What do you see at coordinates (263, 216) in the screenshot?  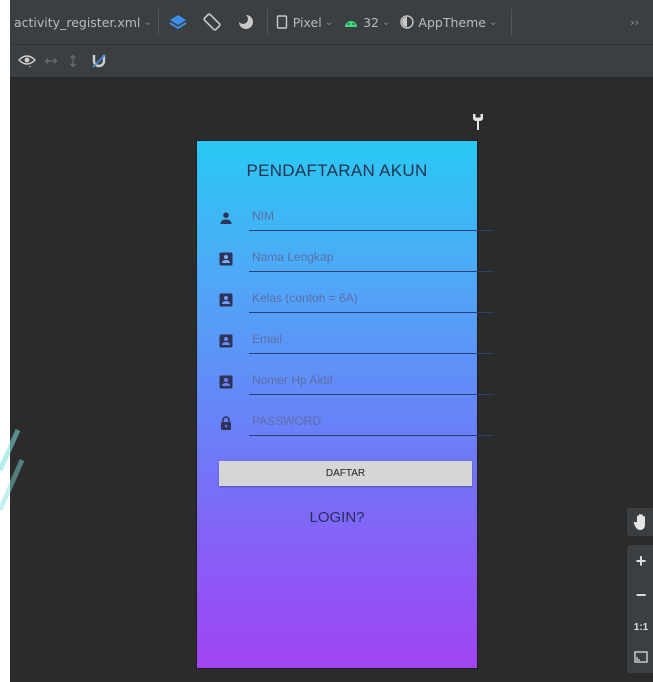 I see `nim-placeholder: NIM` at bounding box center [263, 216].